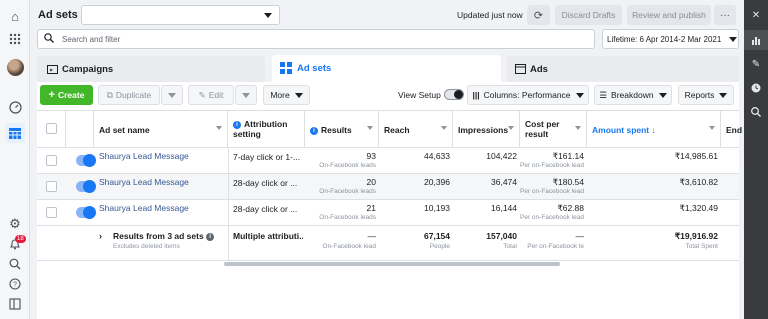  I want to click on table-view-icon, so click(15, 133).